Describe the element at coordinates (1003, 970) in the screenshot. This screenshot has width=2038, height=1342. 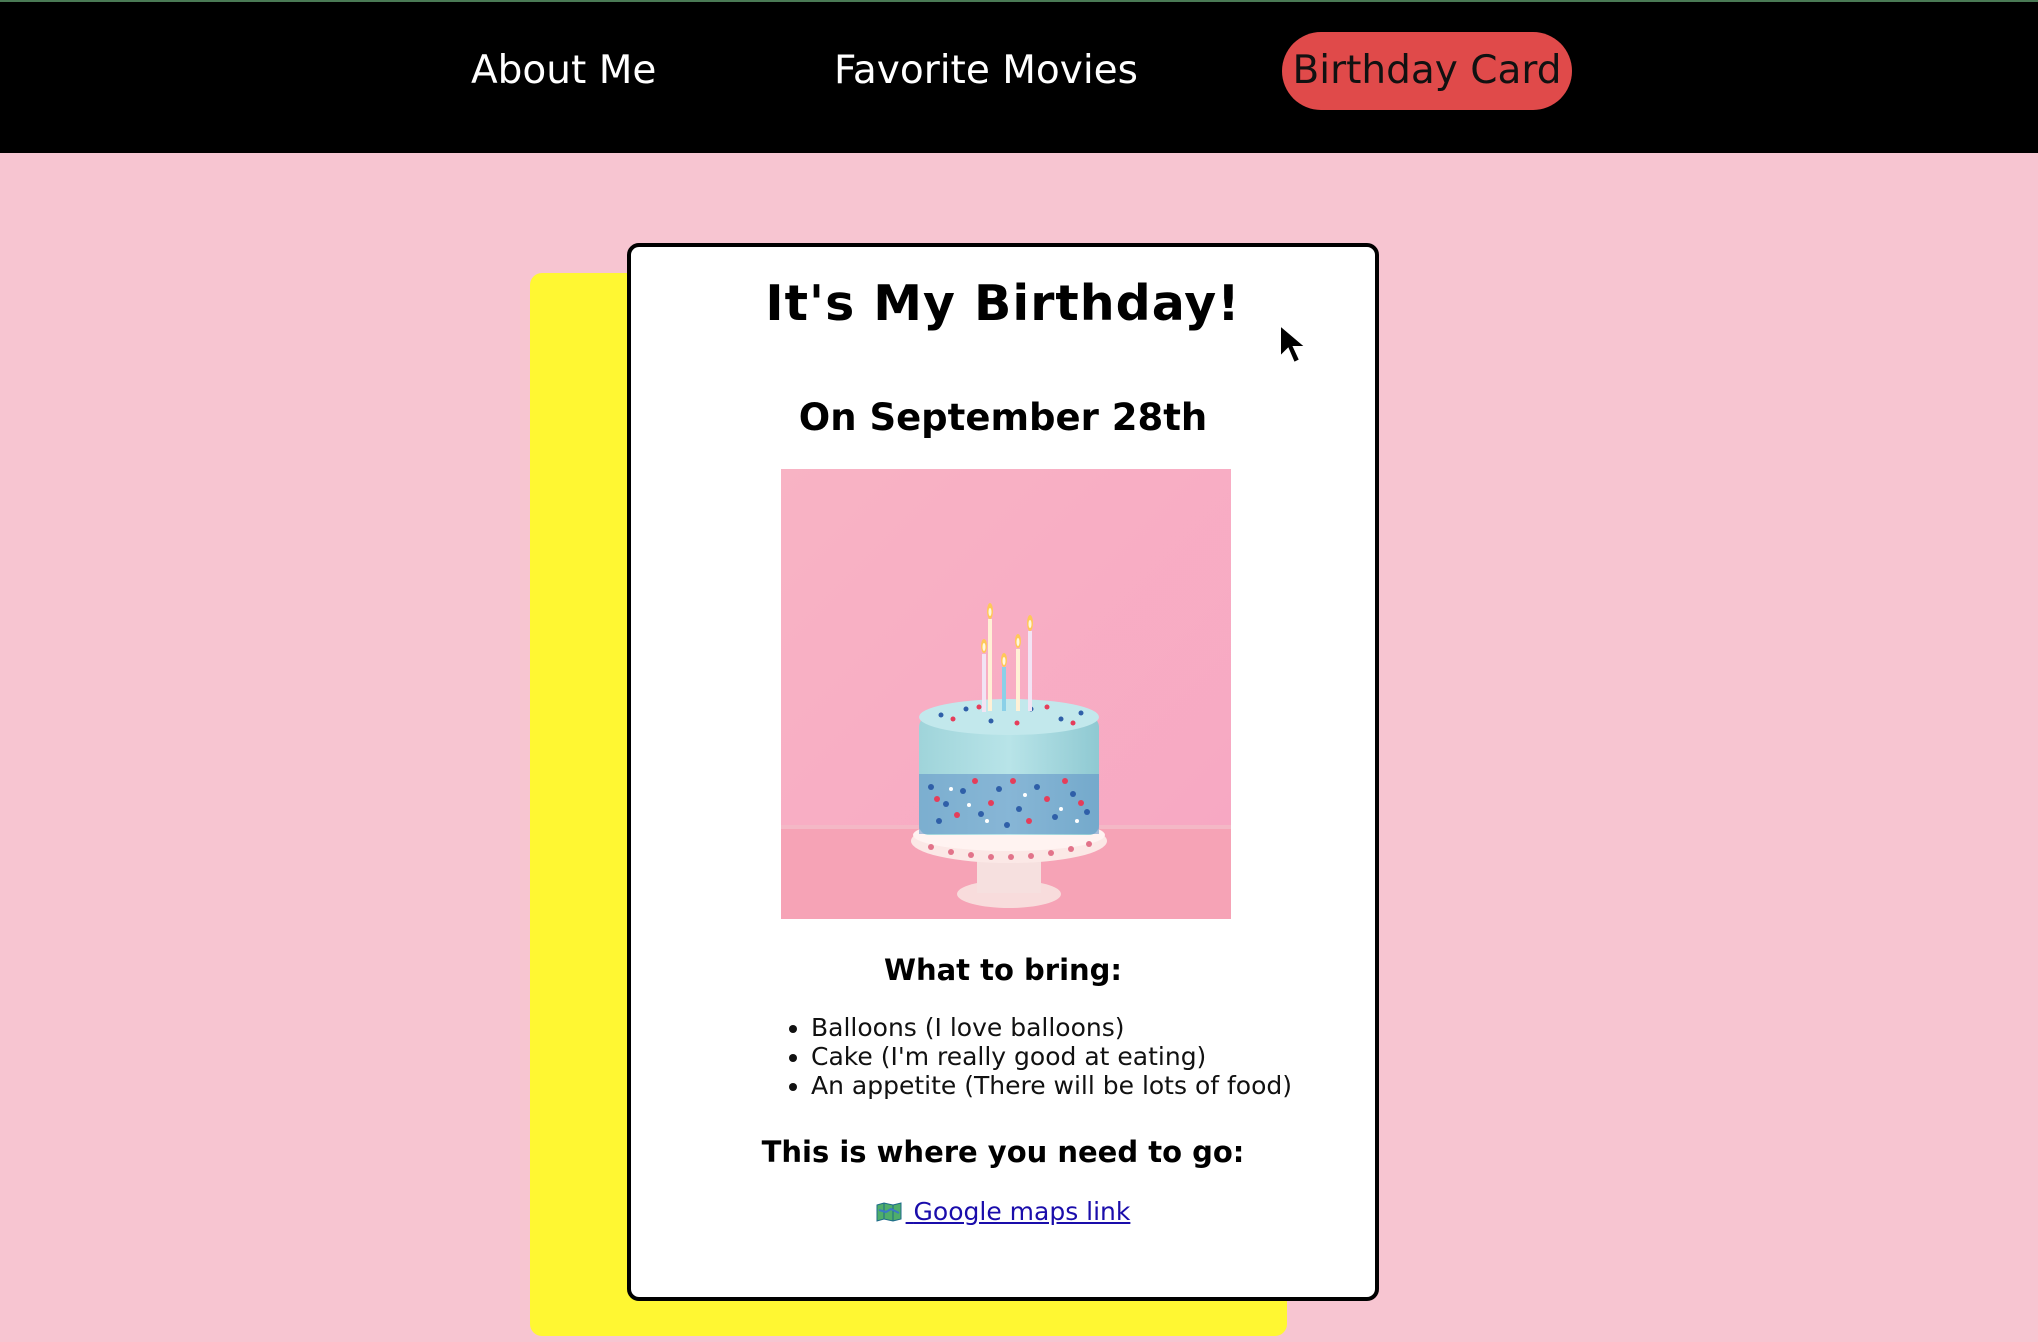
I see `what-to-bring-heading: What to bring:` at that location.